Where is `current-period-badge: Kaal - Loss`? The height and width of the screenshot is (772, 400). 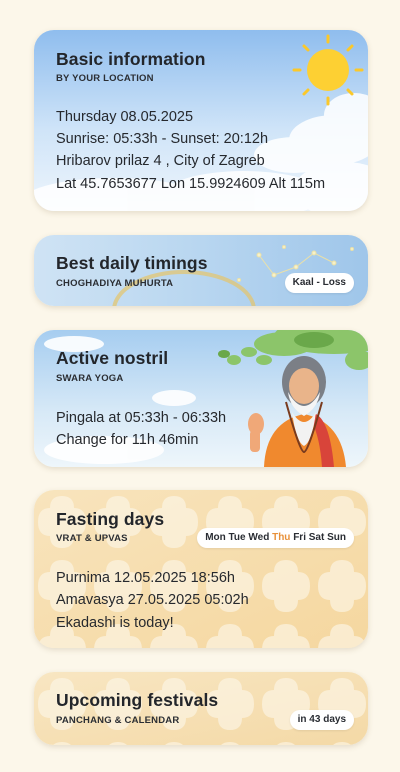 current-period-badge: Kaal - Loss is located at coordinates (319, 283).